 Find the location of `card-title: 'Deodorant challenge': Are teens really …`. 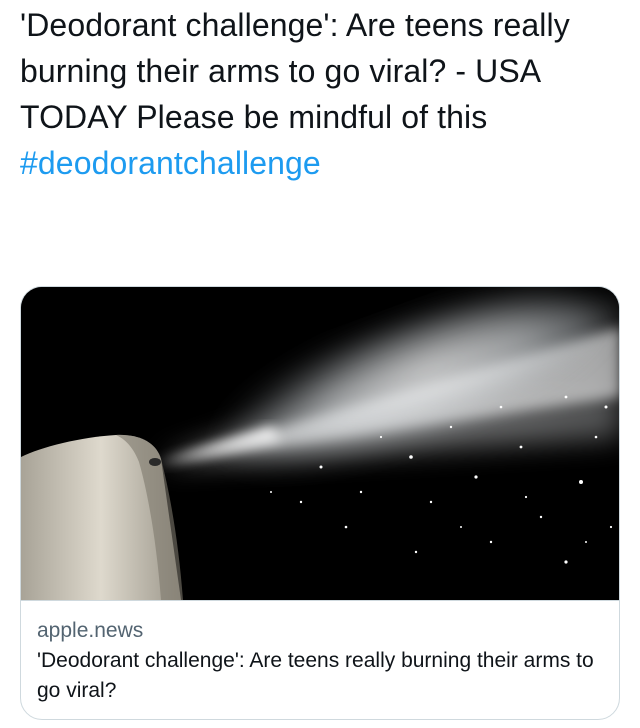

card-title: 'Deodorant challenge': Are teens really … is located at coordinates (315, 675).